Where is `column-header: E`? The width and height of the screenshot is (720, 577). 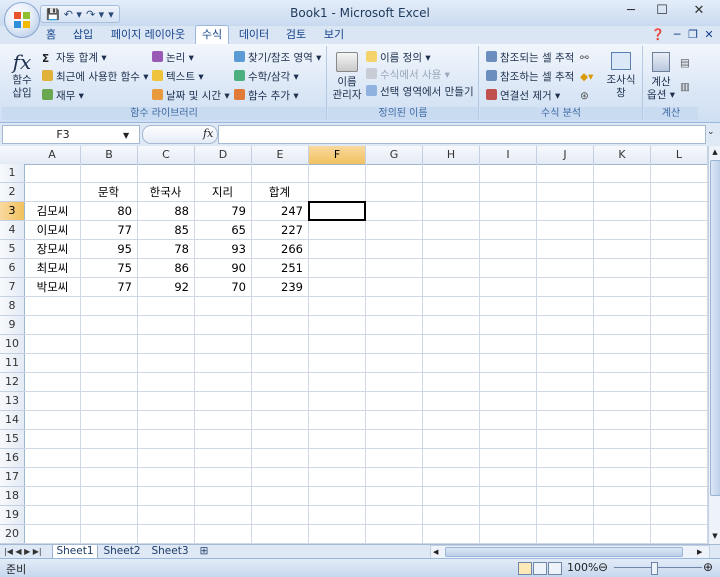 column-header: E is located at coordinates (280, 155).